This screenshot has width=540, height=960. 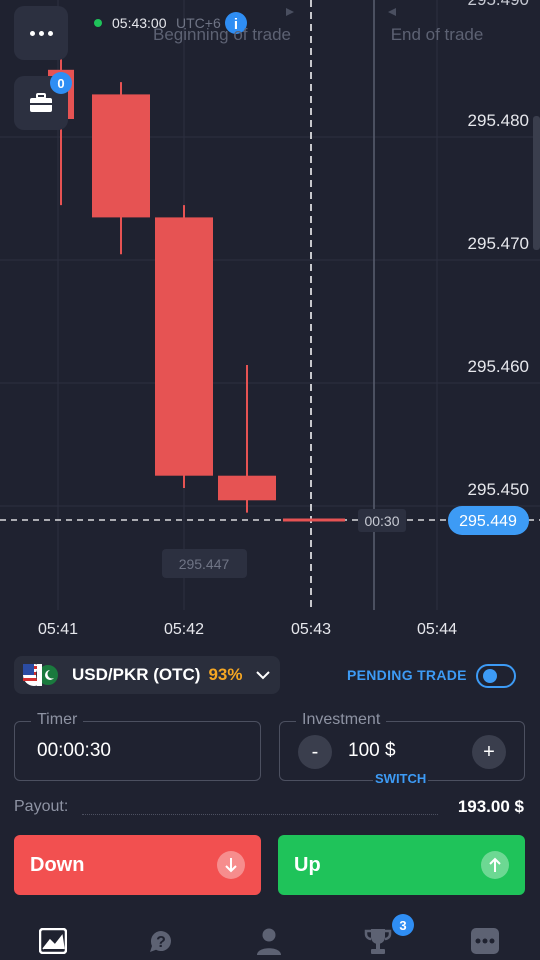 What do you see at coordinates (536, 183) in the screenshot?
I see `chart-scrollbar` at bounding box center [536, 183].